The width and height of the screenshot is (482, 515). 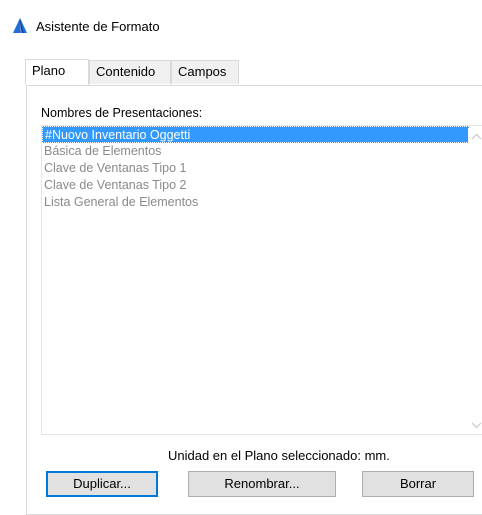 I want to click on presentations-list-label: Nombres de Presentaciones:, so click(x=122, y=113).